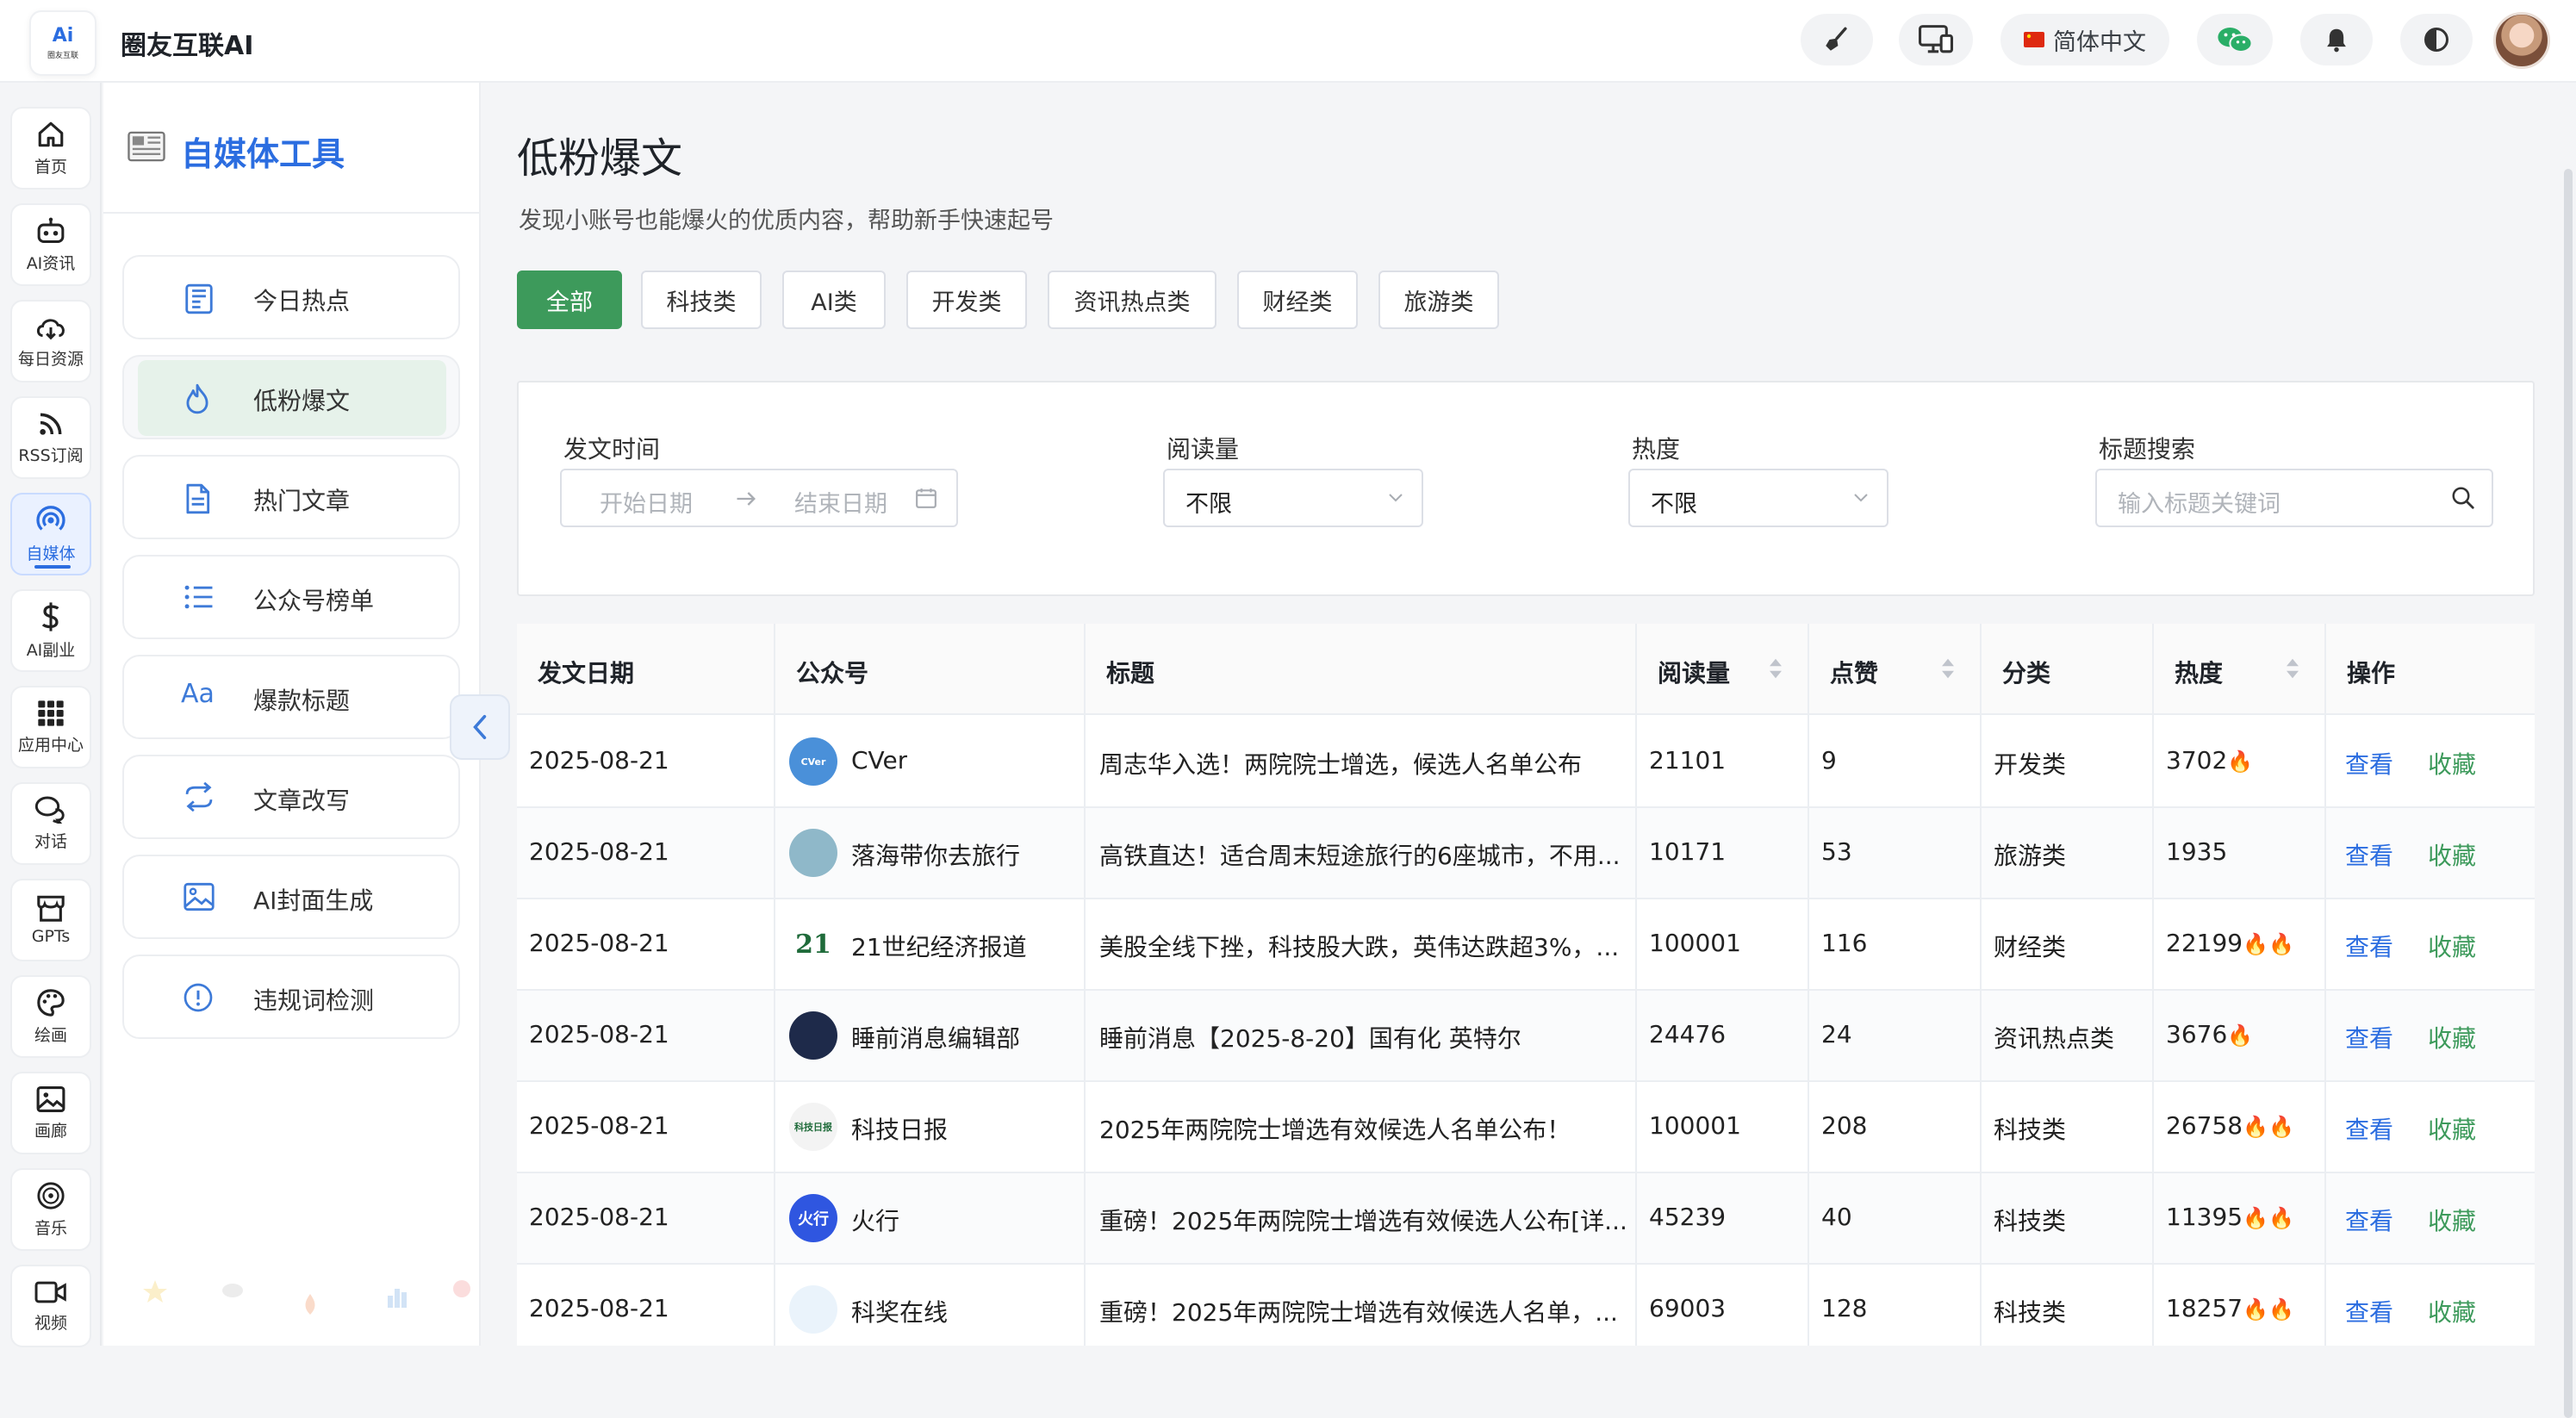  Describe the element at coordinates (51, 437) in the screenshot. I see `rail-item-rss: RSS订阅` at that location.